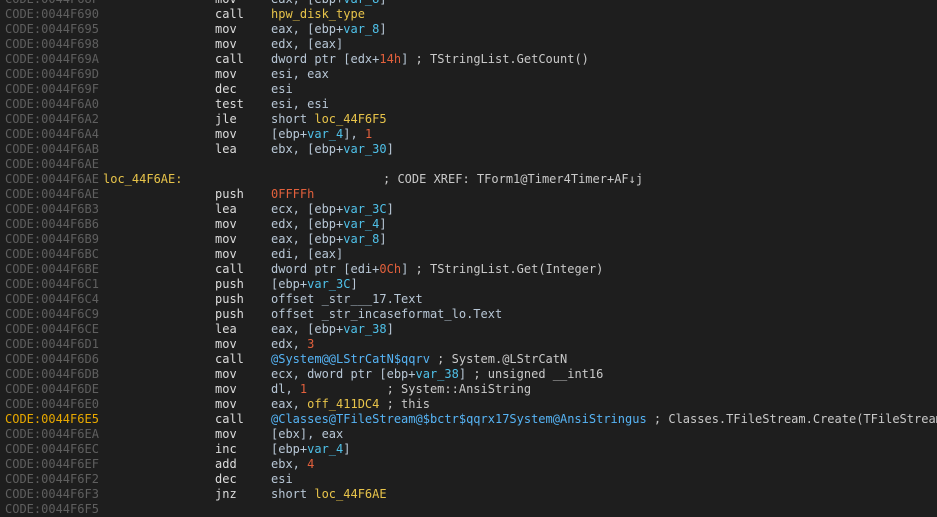 The height and width of the screenshot is (517, 937). Describe the element at coordinates (468, 194) in the screenshot. I see `disasm-line: CODE:0044F6AE push 0FFFFh` at that location.